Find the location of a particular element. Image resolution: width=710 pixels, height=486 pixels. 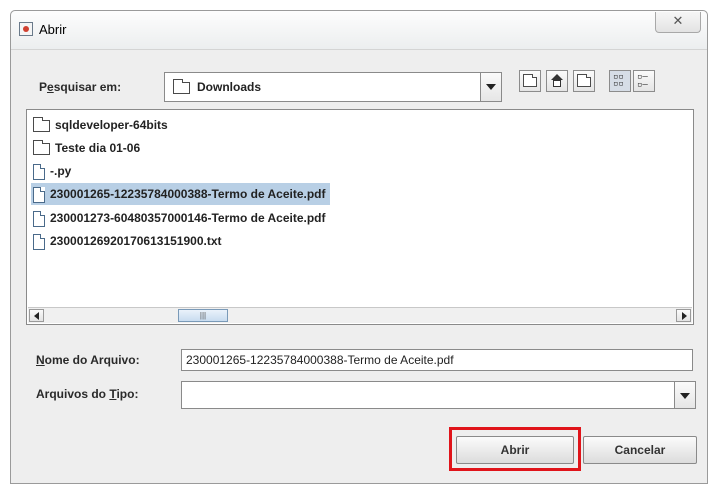

details-view-button: ▫— ▫— is located at coordinates (644, 81).